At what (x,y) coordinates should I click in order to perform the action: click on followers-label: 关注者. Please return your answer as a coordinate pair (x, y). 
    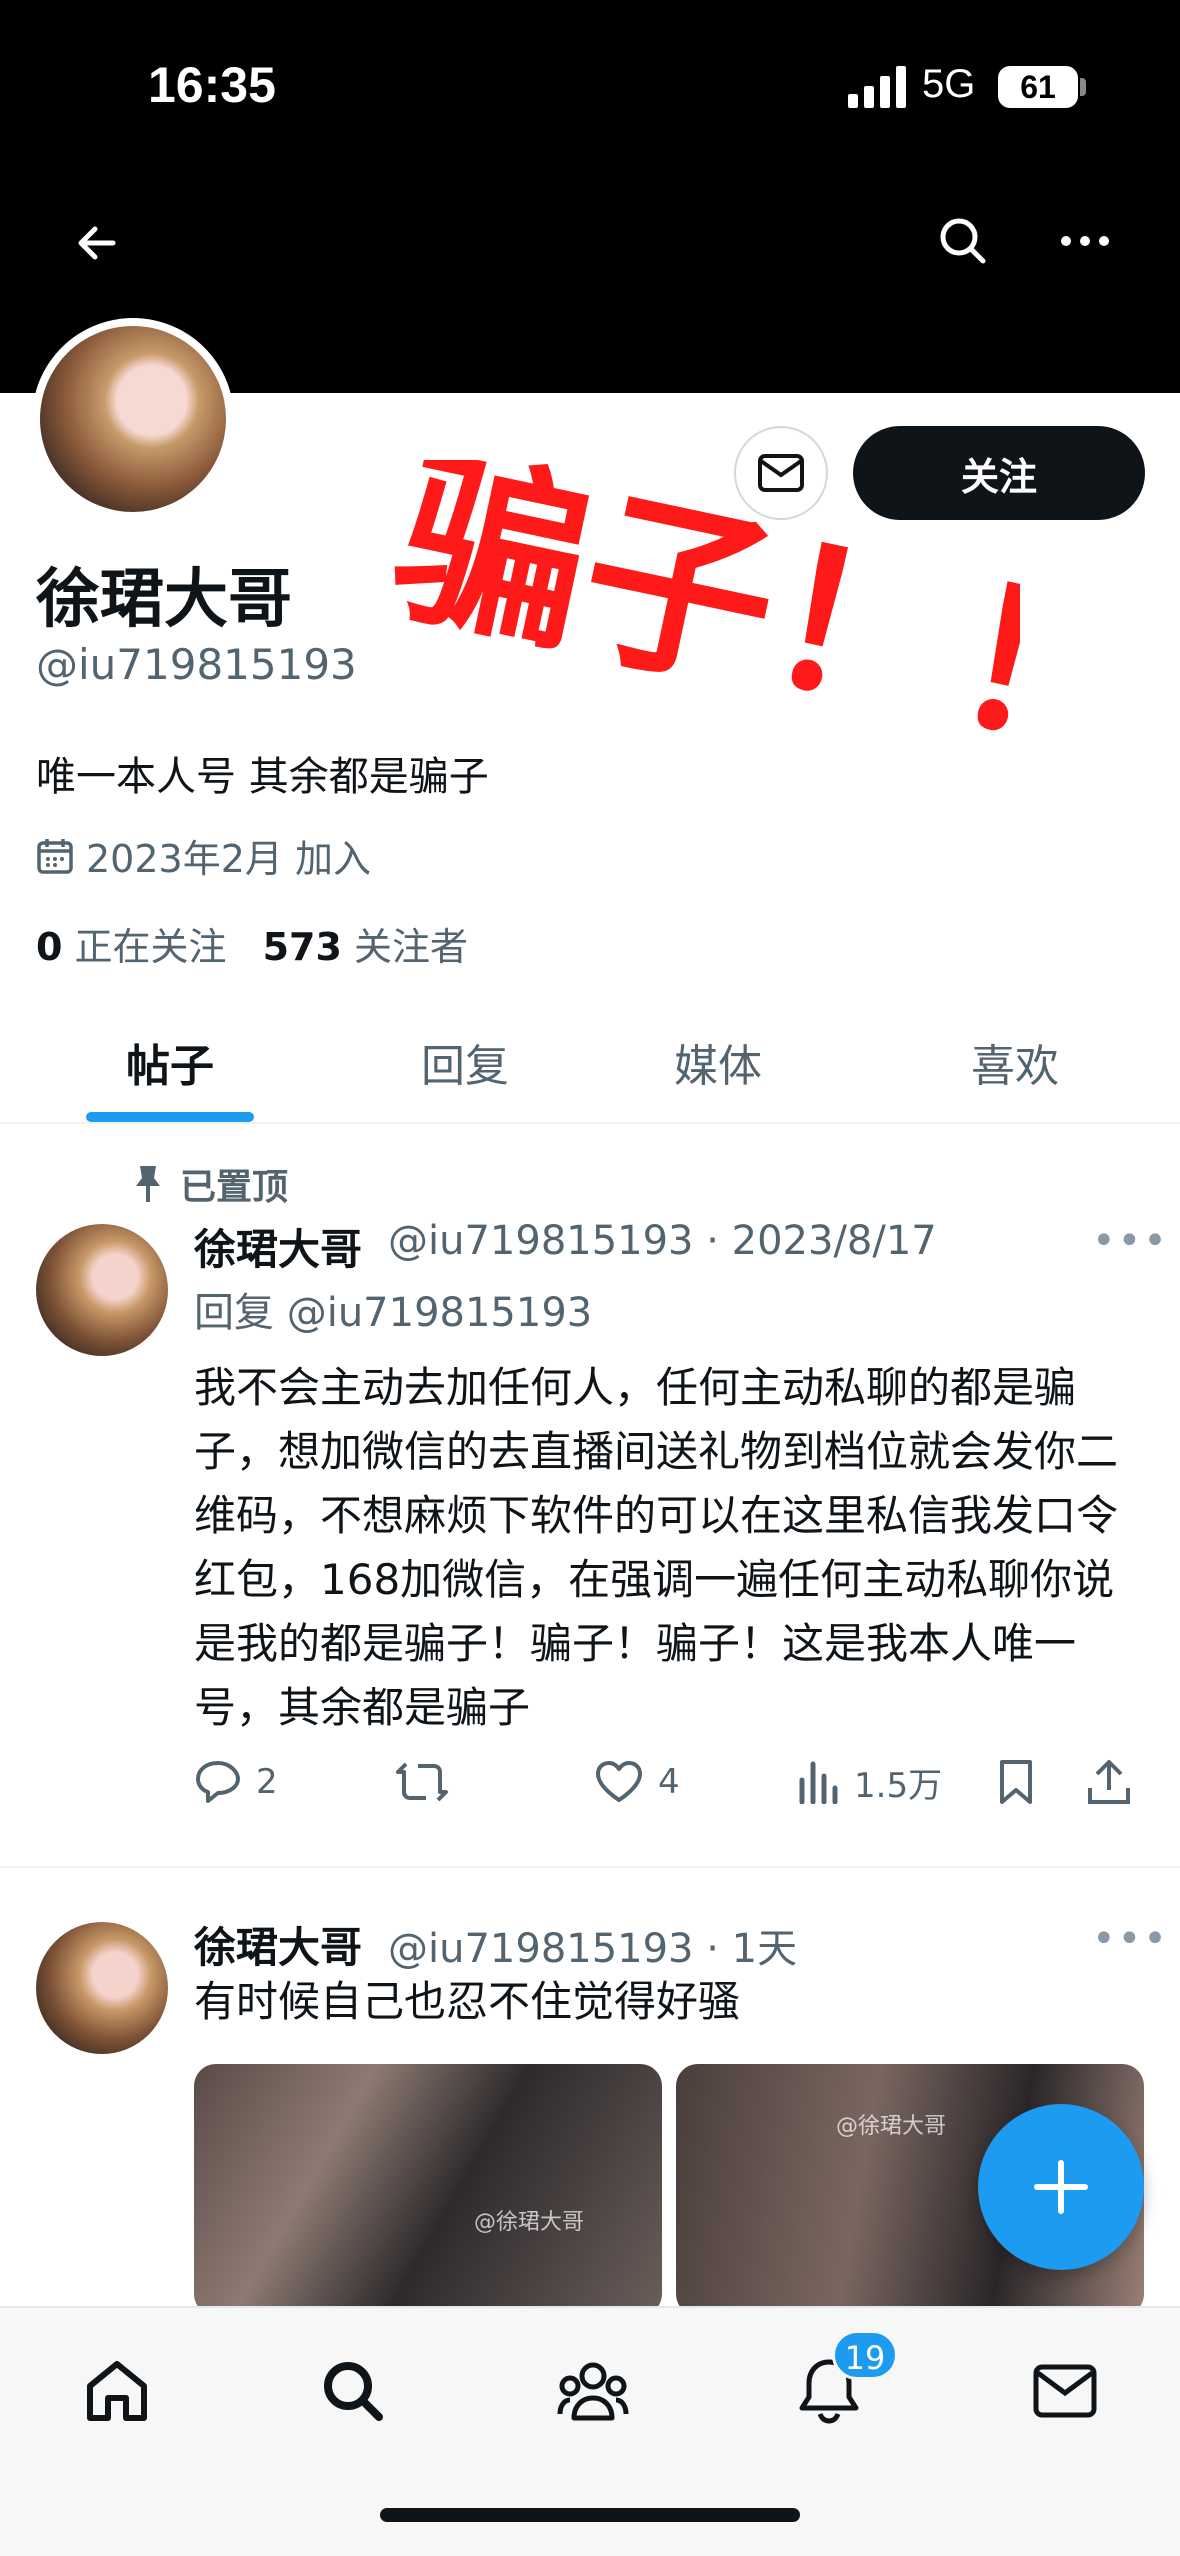
    Looking at the image, I should click on (410, 947).